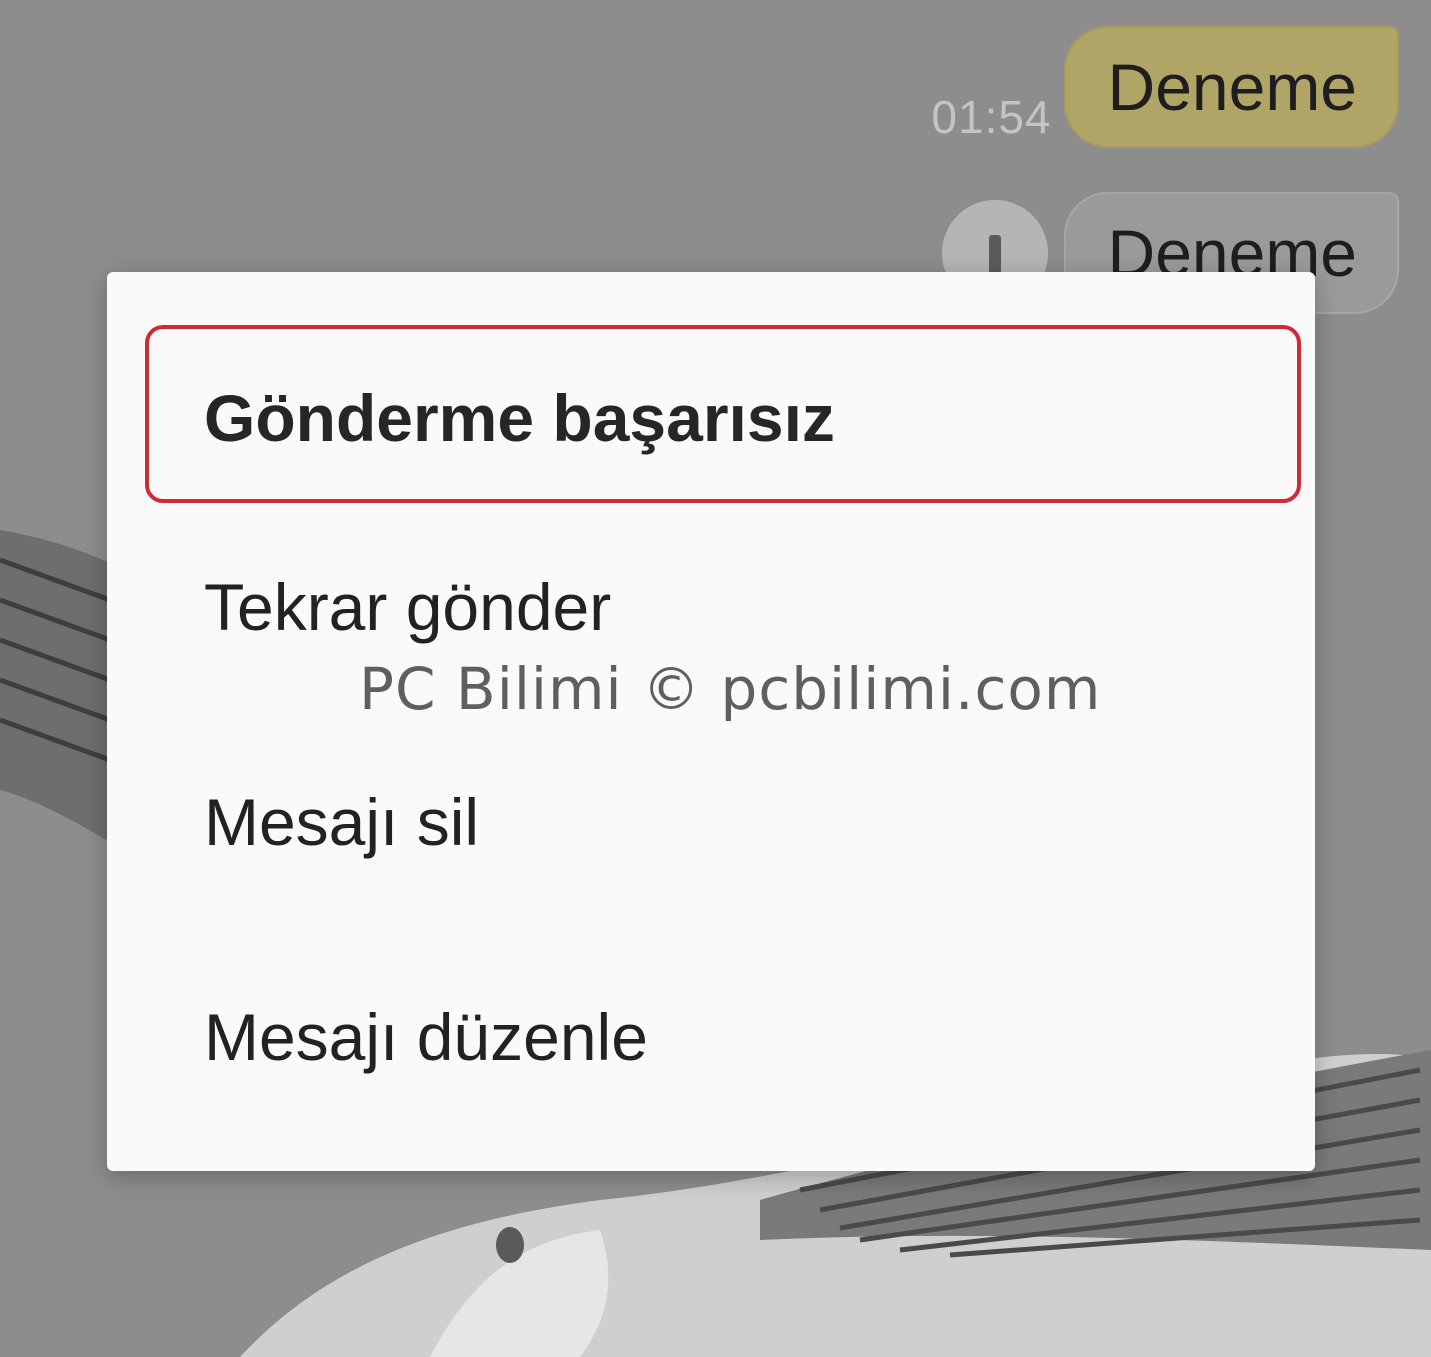 The image size is (1431, 1357). I want to click on dialog-title: Gönderme başarısız, so click(519, 418).